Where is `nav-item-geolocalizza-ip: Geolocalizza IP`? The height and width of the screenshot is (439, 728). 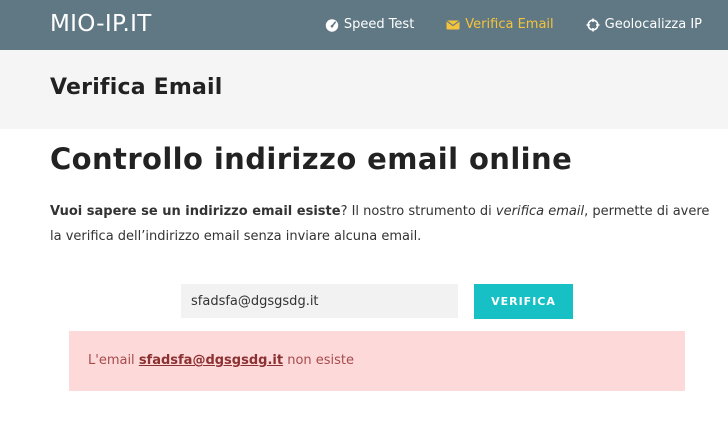 nav-item-geolocalizza-ip: Geolocalizza IP is located at coordinates (644, 24).